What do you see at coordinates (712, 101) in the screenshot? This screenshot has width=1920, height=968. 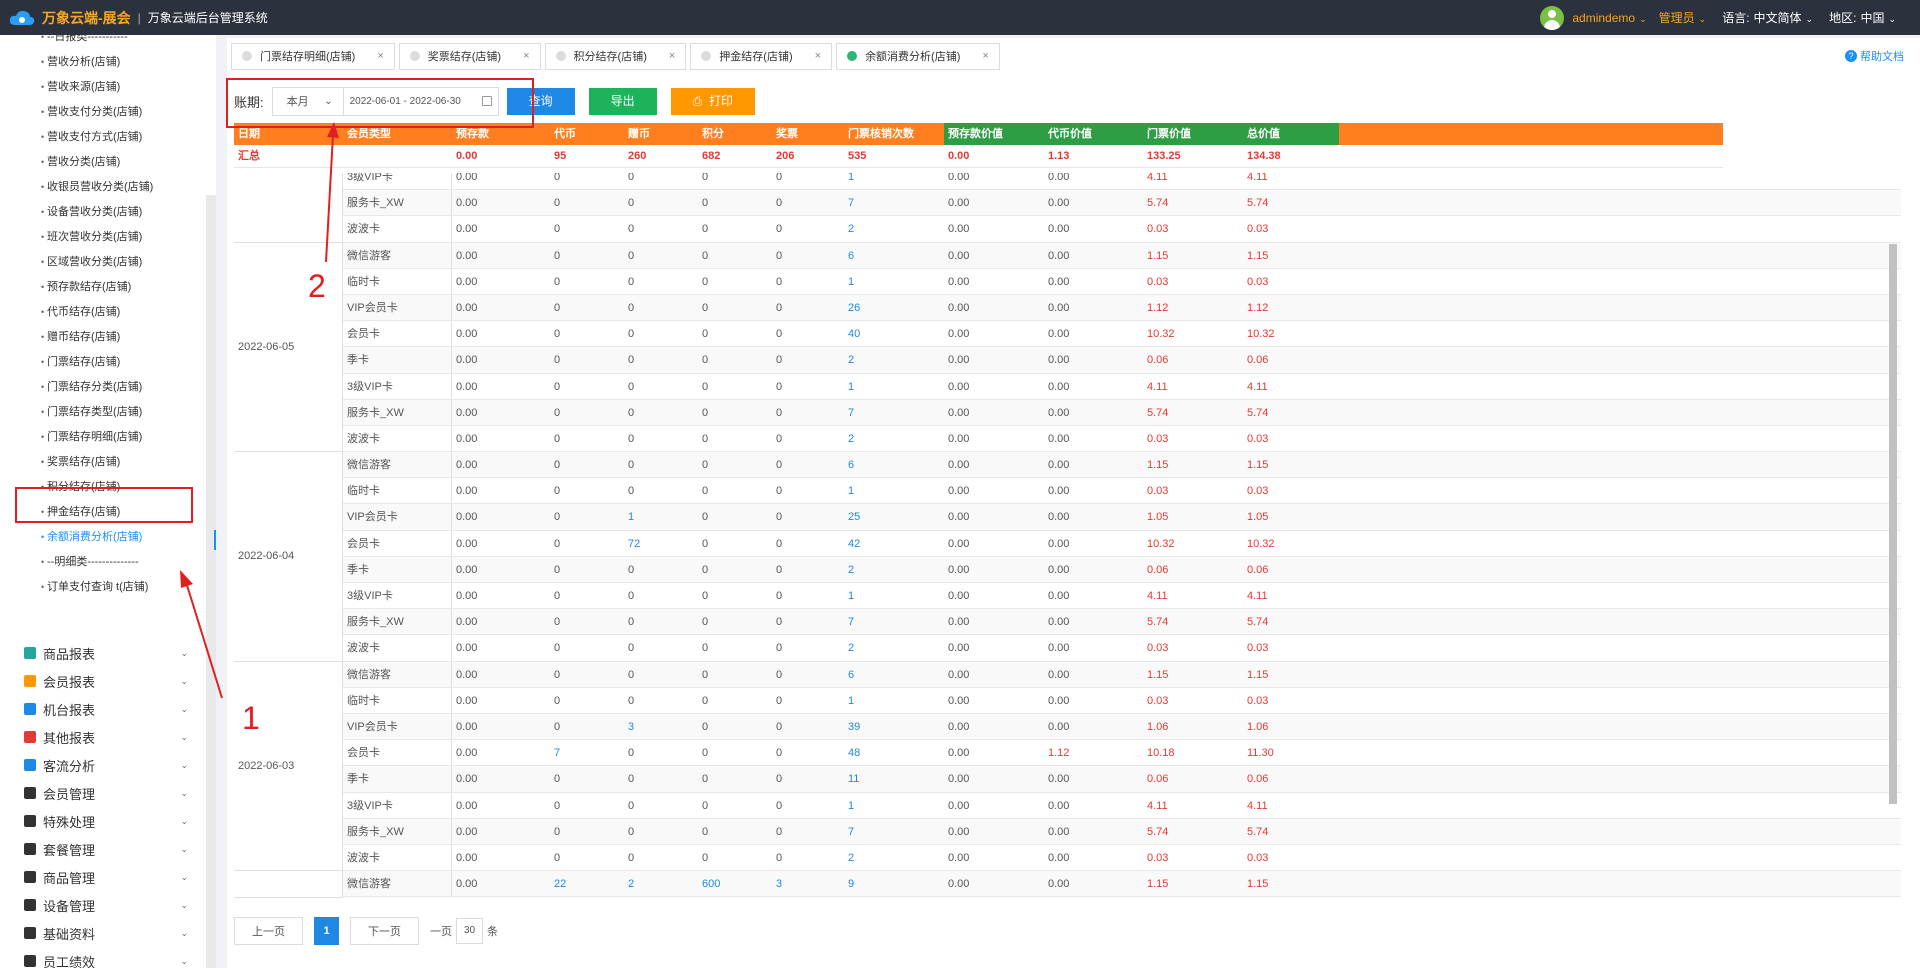 I see `print-button: ⎙ 打印` at bounding box center [712, 101].